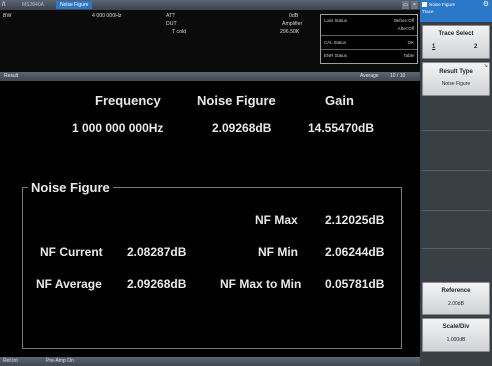  Describe the element at coordinates (456, 11) in the screenshot. I see `softkey-panel-header: Noise Figure Trace ⚙` at that location.